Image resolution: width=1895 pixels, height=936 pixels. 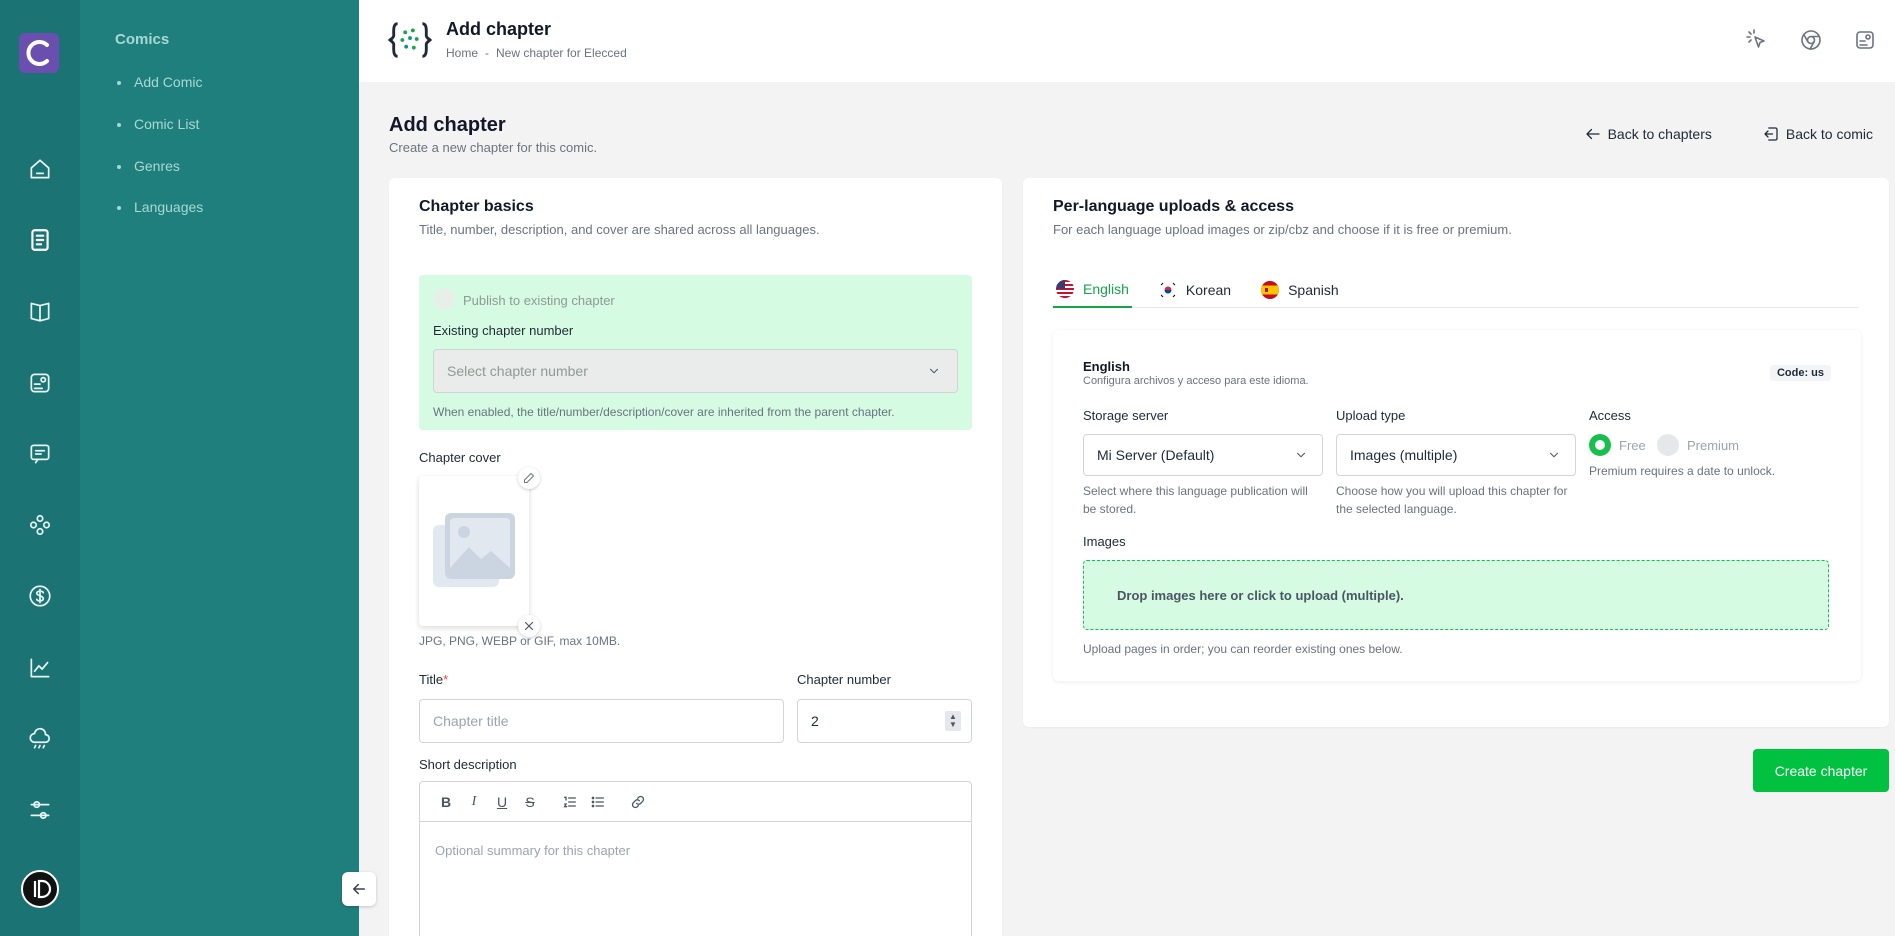 What do you see at coordinates (953, 721) in the screenshot?
I see `number-stepper: ▲ ▼` at bounding box center [953, 721].